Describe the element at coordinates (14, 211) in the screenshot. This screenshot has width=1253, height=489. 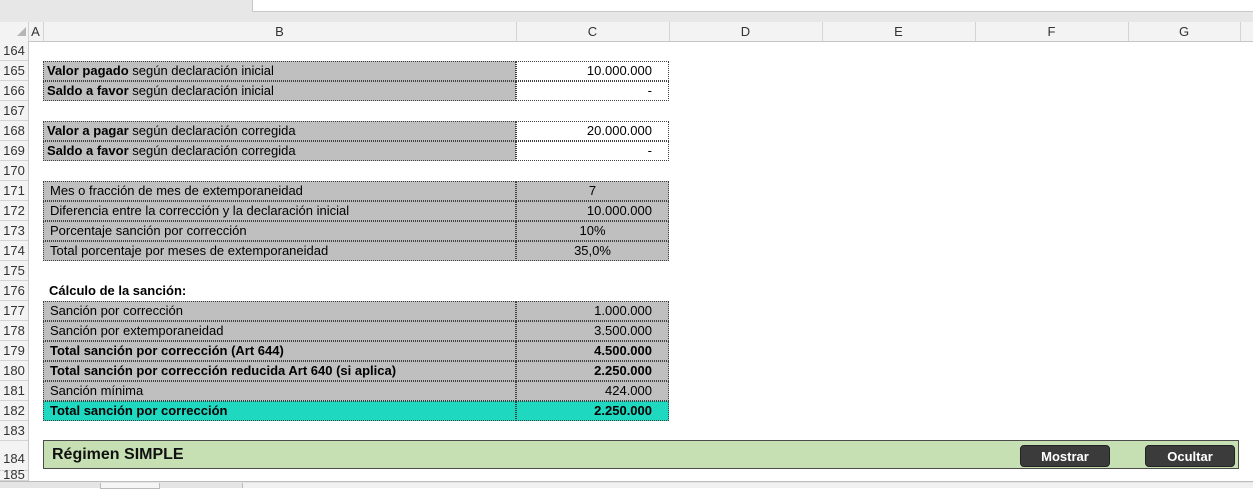
I see `row-header: 172` at that location.